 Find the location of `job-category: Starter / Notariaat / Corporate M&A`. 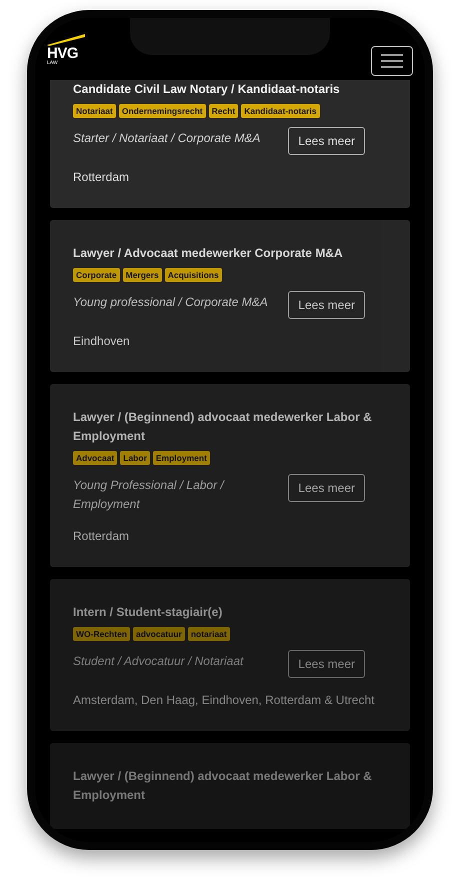

job-category: Starter / Notariaat / Corporate M&A is located at coordinates (166, 138).